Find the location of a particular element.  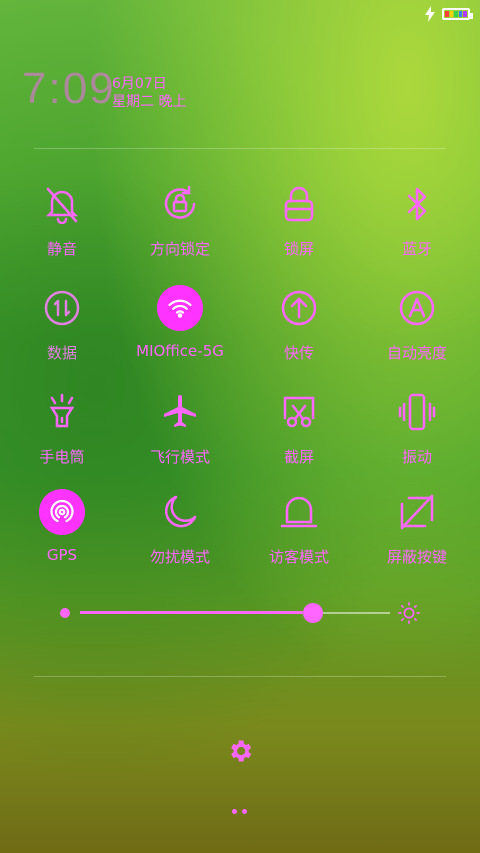

vibrate-icon is located at coordinates (417, 412).